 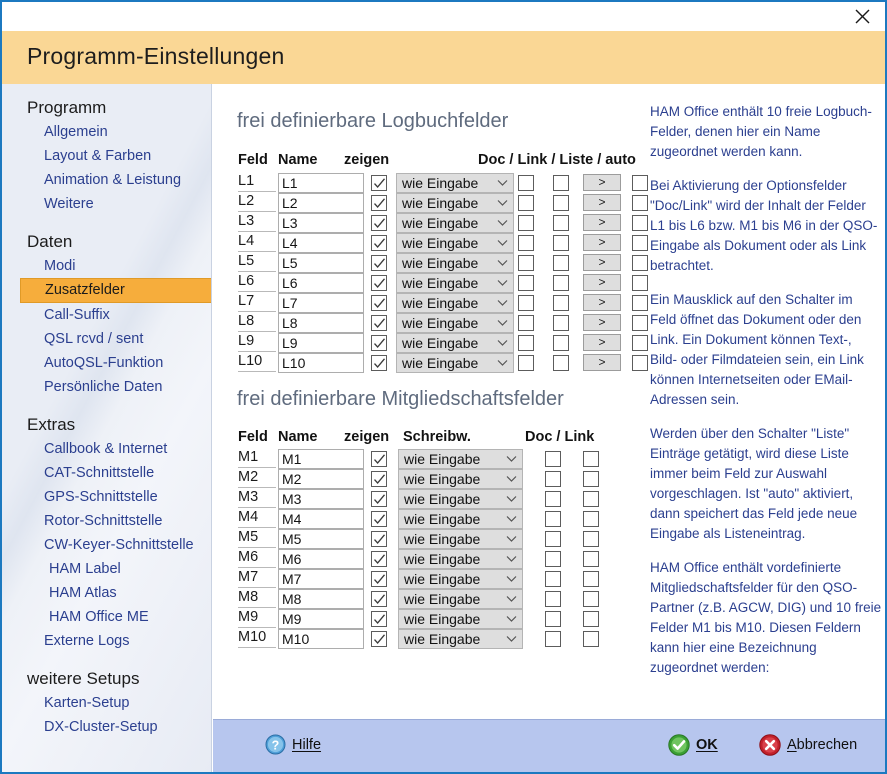 What do you see at coordinates (107, 497) in the screenshot?
I see `sidebar-item-gps-schnittstelle: GPS-Schnittstelle` at bounding box center [107, 497].